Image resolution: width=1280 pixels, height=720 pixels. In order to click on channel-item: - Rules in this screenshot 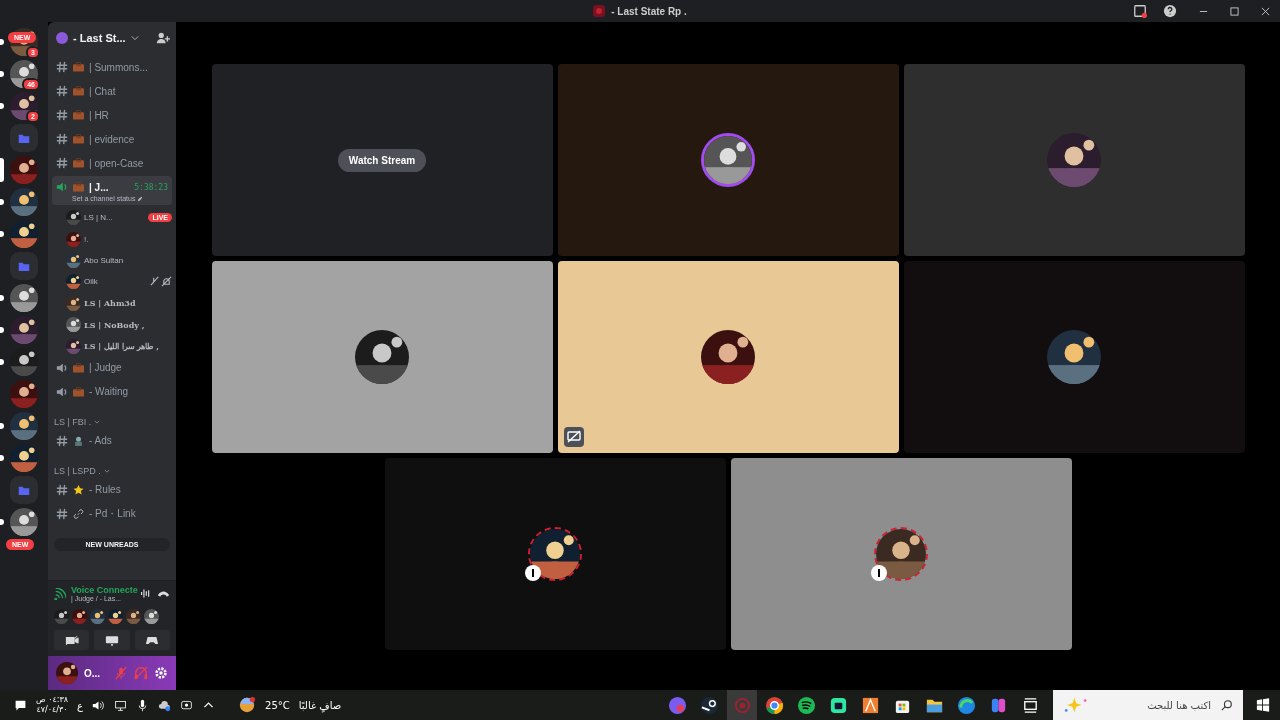, I will do `click(112, 489)`.